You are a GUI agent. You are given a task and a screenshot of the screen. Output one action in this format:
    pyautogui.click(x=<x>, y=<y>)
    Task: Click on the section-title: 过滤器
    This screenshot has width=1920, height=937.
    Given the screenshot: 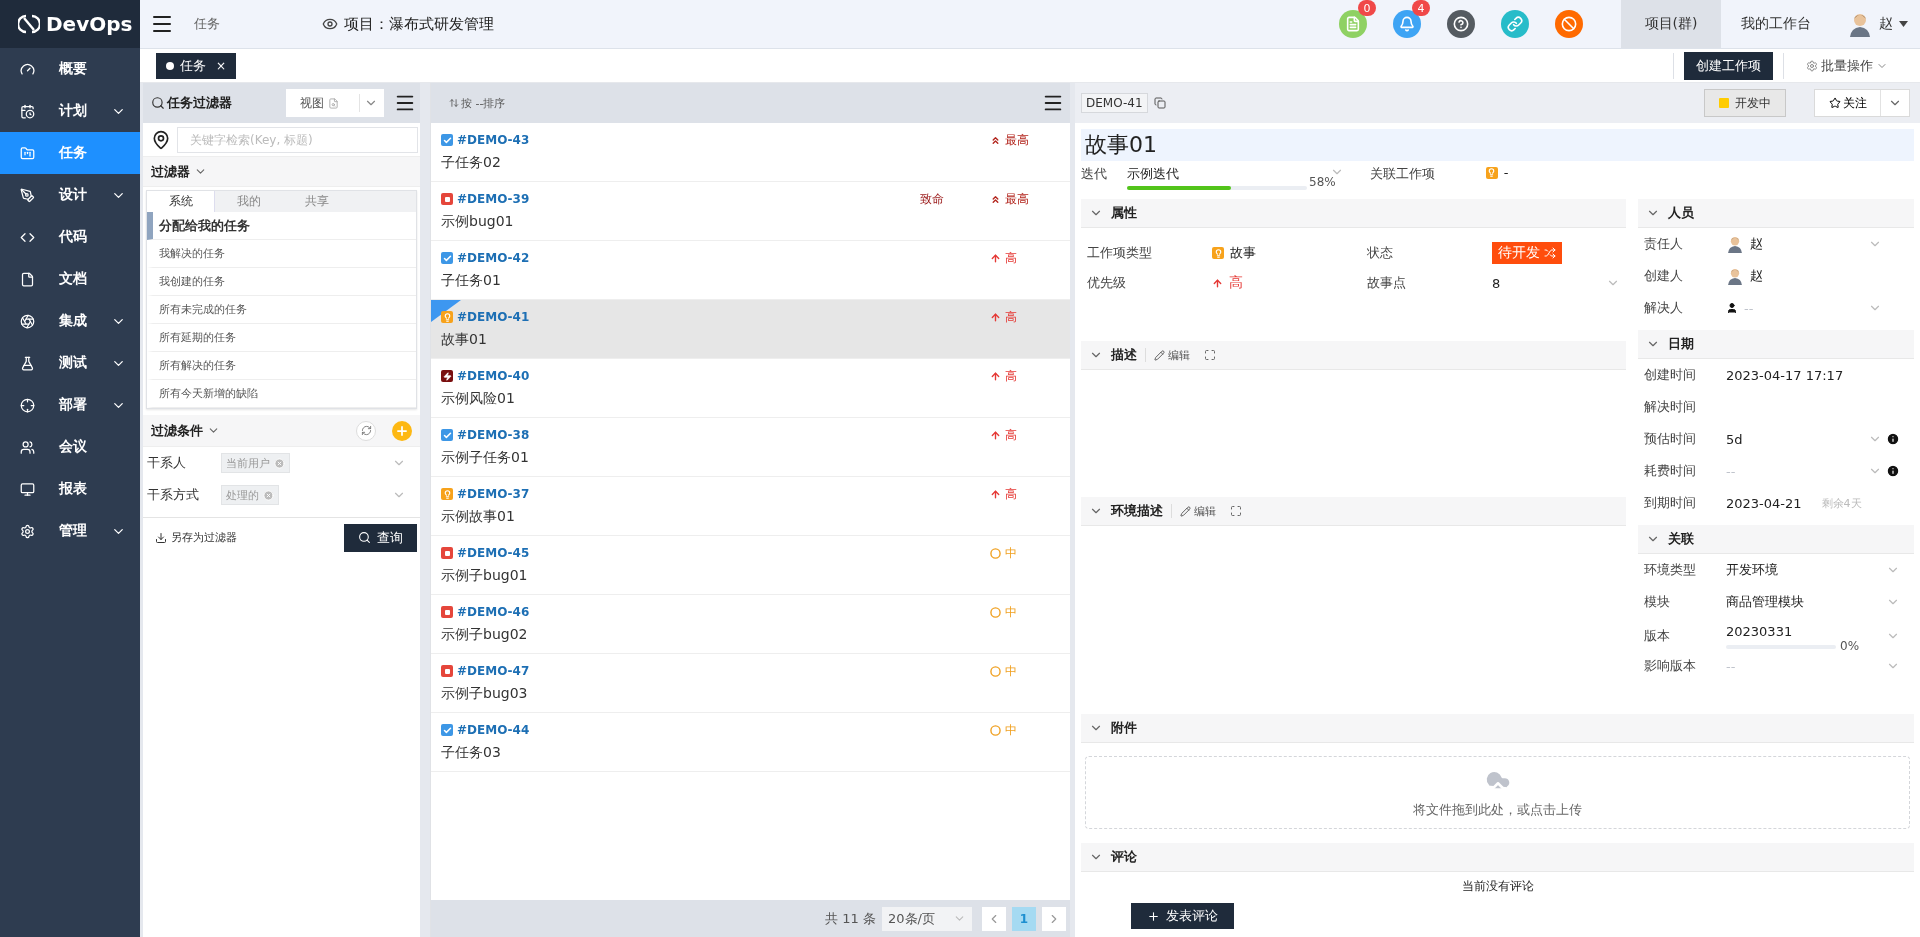 What is the action you would take?
    pyautogui.click(x=170, y=171)
    